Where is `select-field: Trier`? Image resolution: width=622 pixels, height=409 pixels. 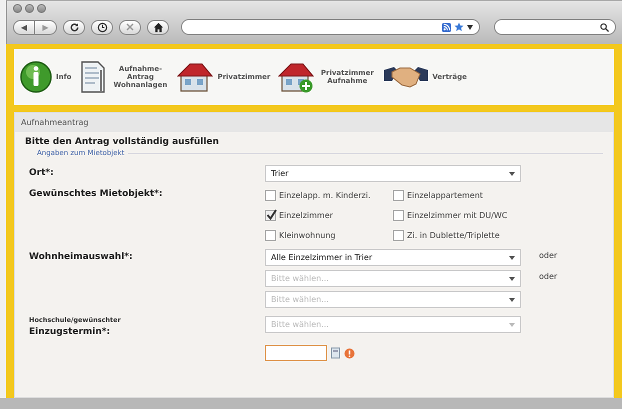
select-field: Trier is located at coordinates (393, 173).